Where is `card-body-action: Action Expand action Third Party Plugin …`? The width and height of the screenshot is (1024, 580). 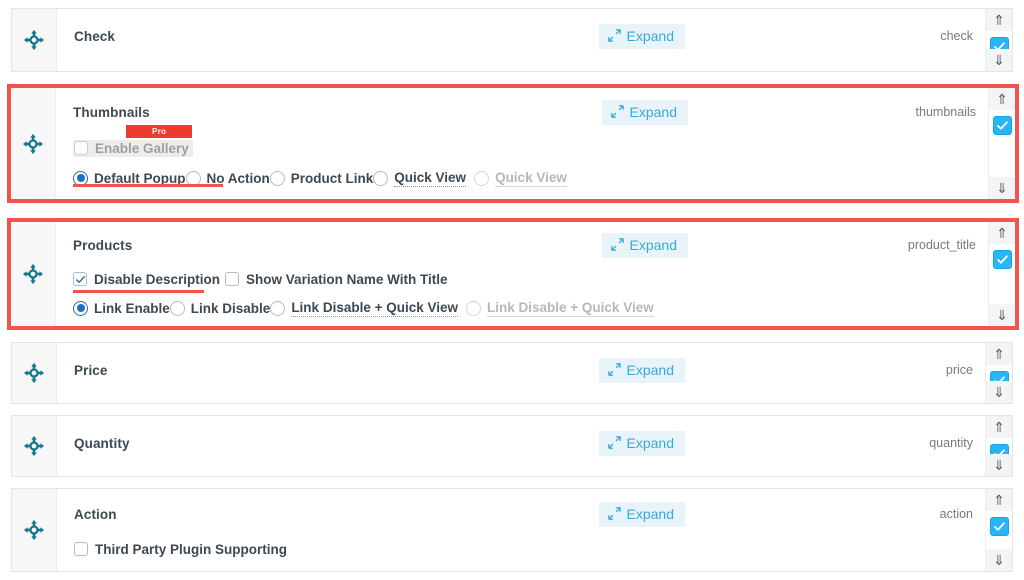 card-body-action: Action Expand action Third Party Plugin … is located at coordinates (521, 530).